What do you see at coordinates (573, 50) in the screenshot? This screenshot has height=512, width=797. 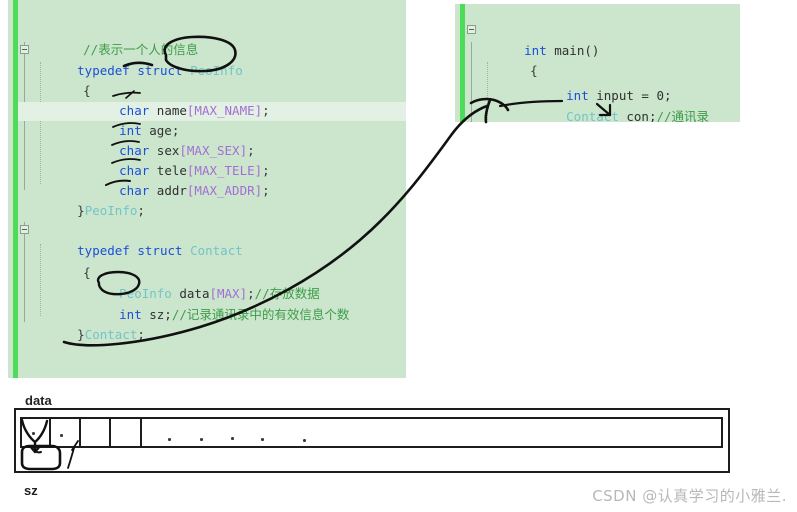 I see `token-main: main()` at bounding box center [573, 50].